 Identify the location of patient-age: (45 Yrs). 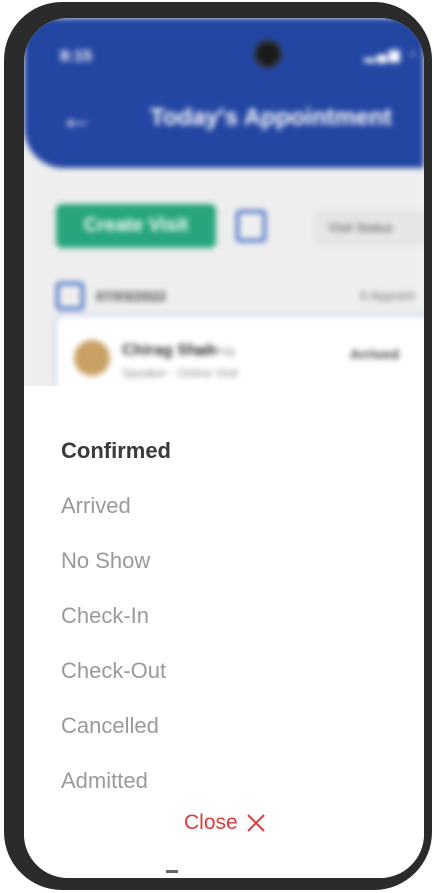
(215, 352).